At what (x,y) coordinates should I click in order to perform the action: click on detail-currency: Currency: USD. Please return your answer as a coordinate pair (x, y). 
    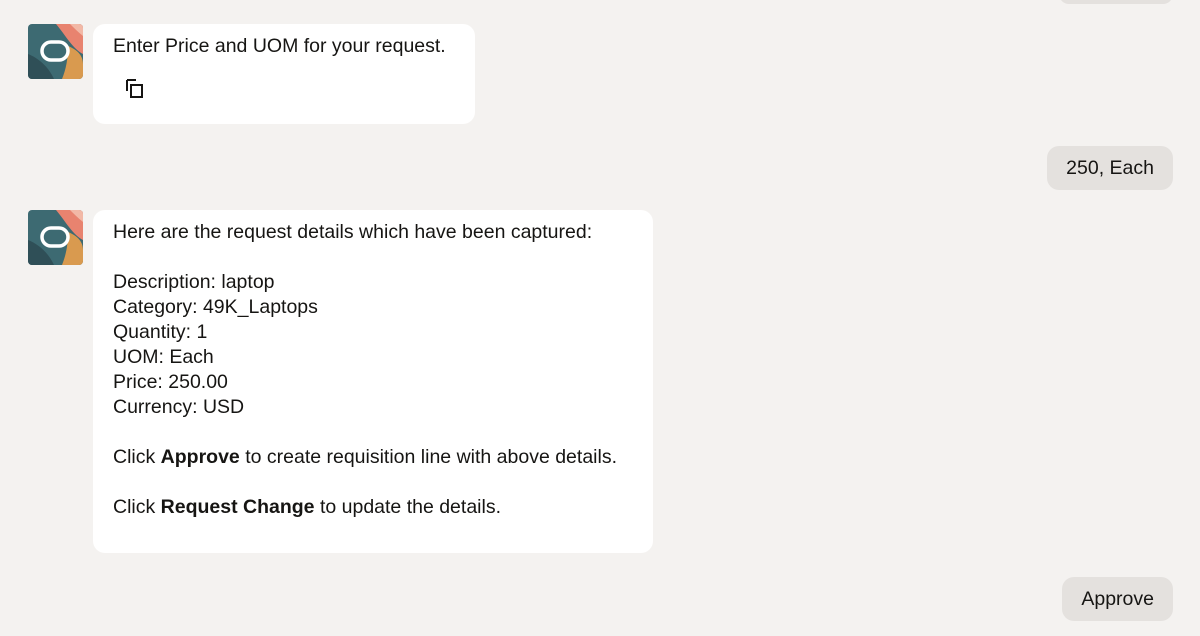
    Looking at the image, I should click on (179, 407).